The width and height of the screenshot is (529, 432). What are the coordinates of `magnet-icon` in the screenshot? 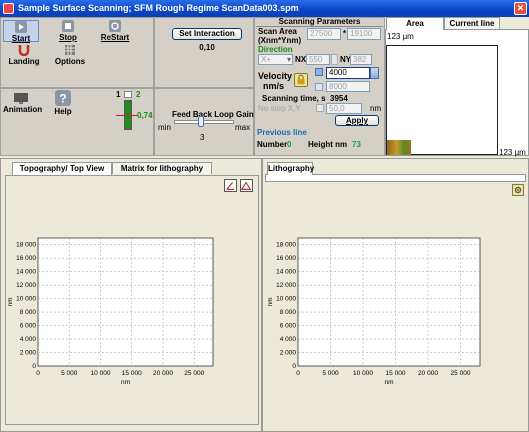 It's located at (24, 50).